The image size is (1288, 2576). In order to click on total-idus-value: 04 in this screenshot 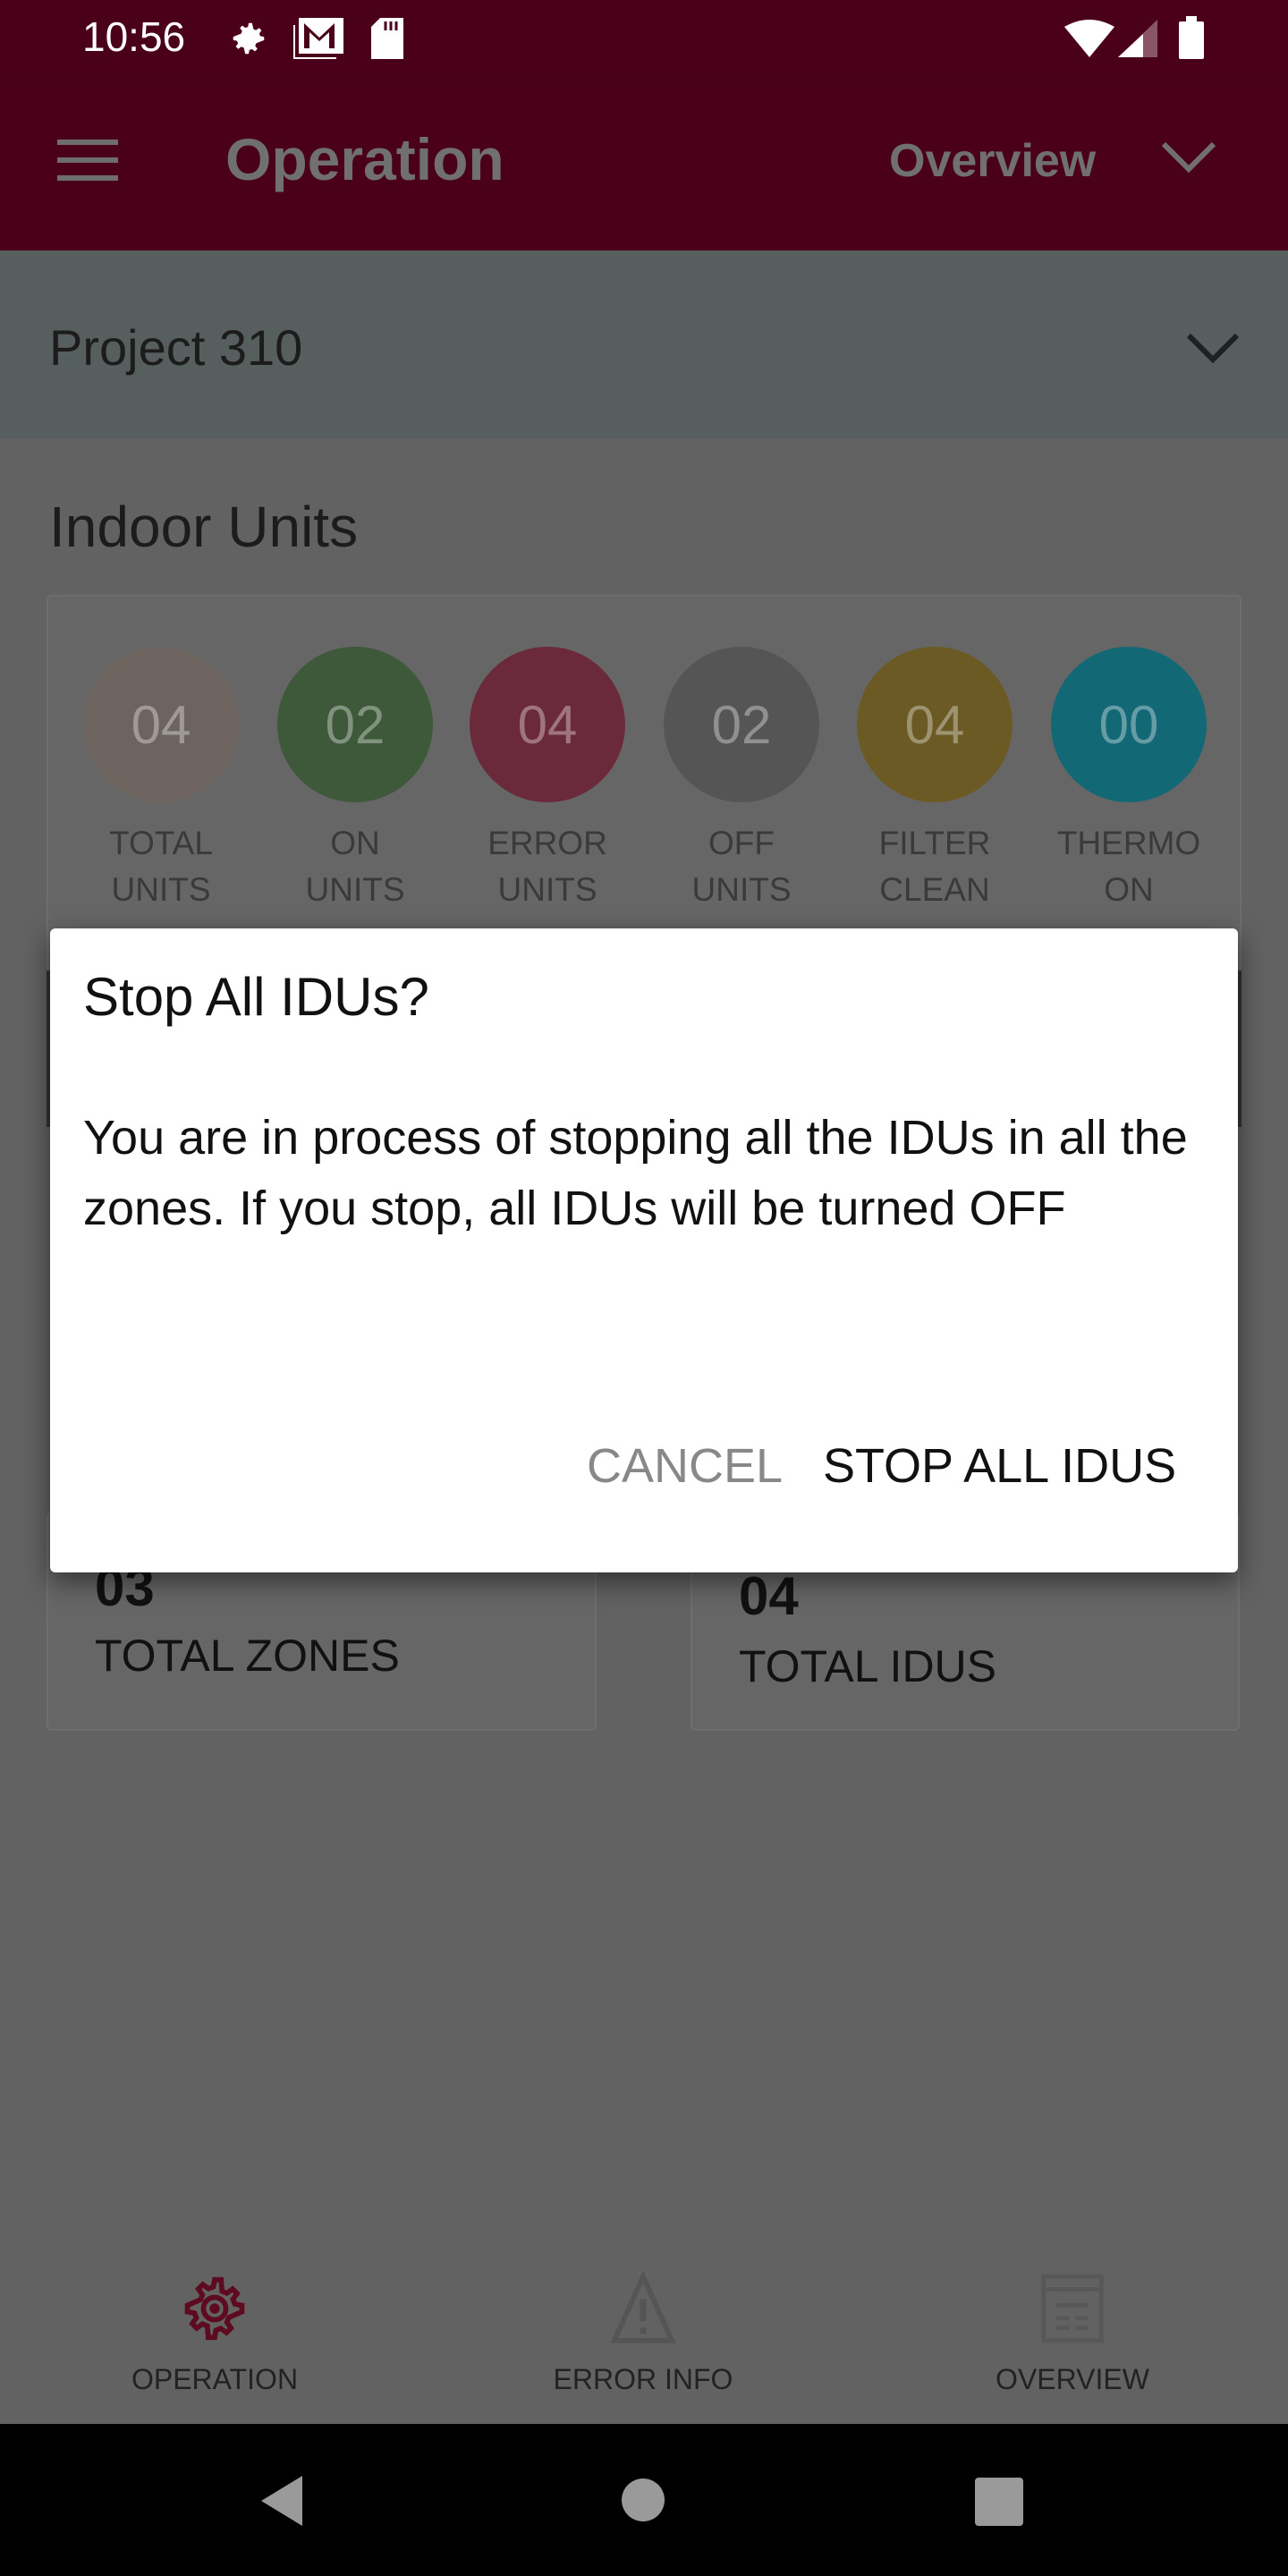, I will do `click(769, 1596)`.